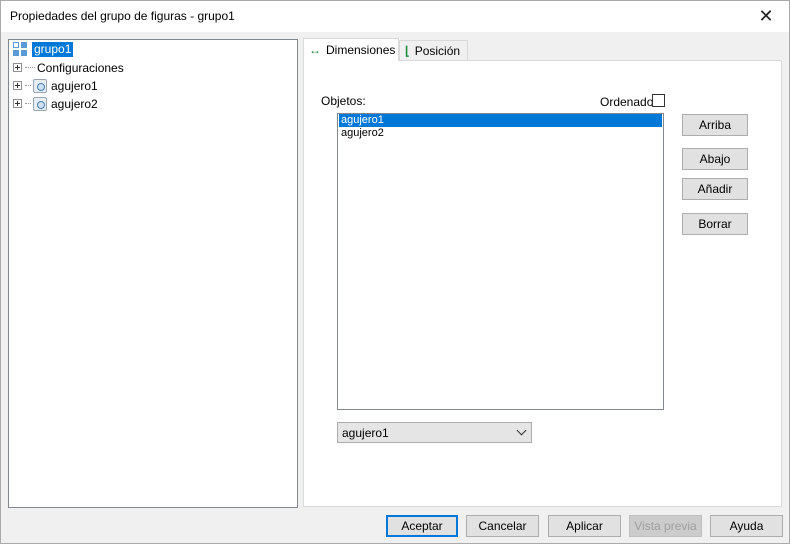 The image size is (790, 544). Describe the element at coordinates (365, 432) in the screenshot. I see `object-select-value: agujero1` at that location.